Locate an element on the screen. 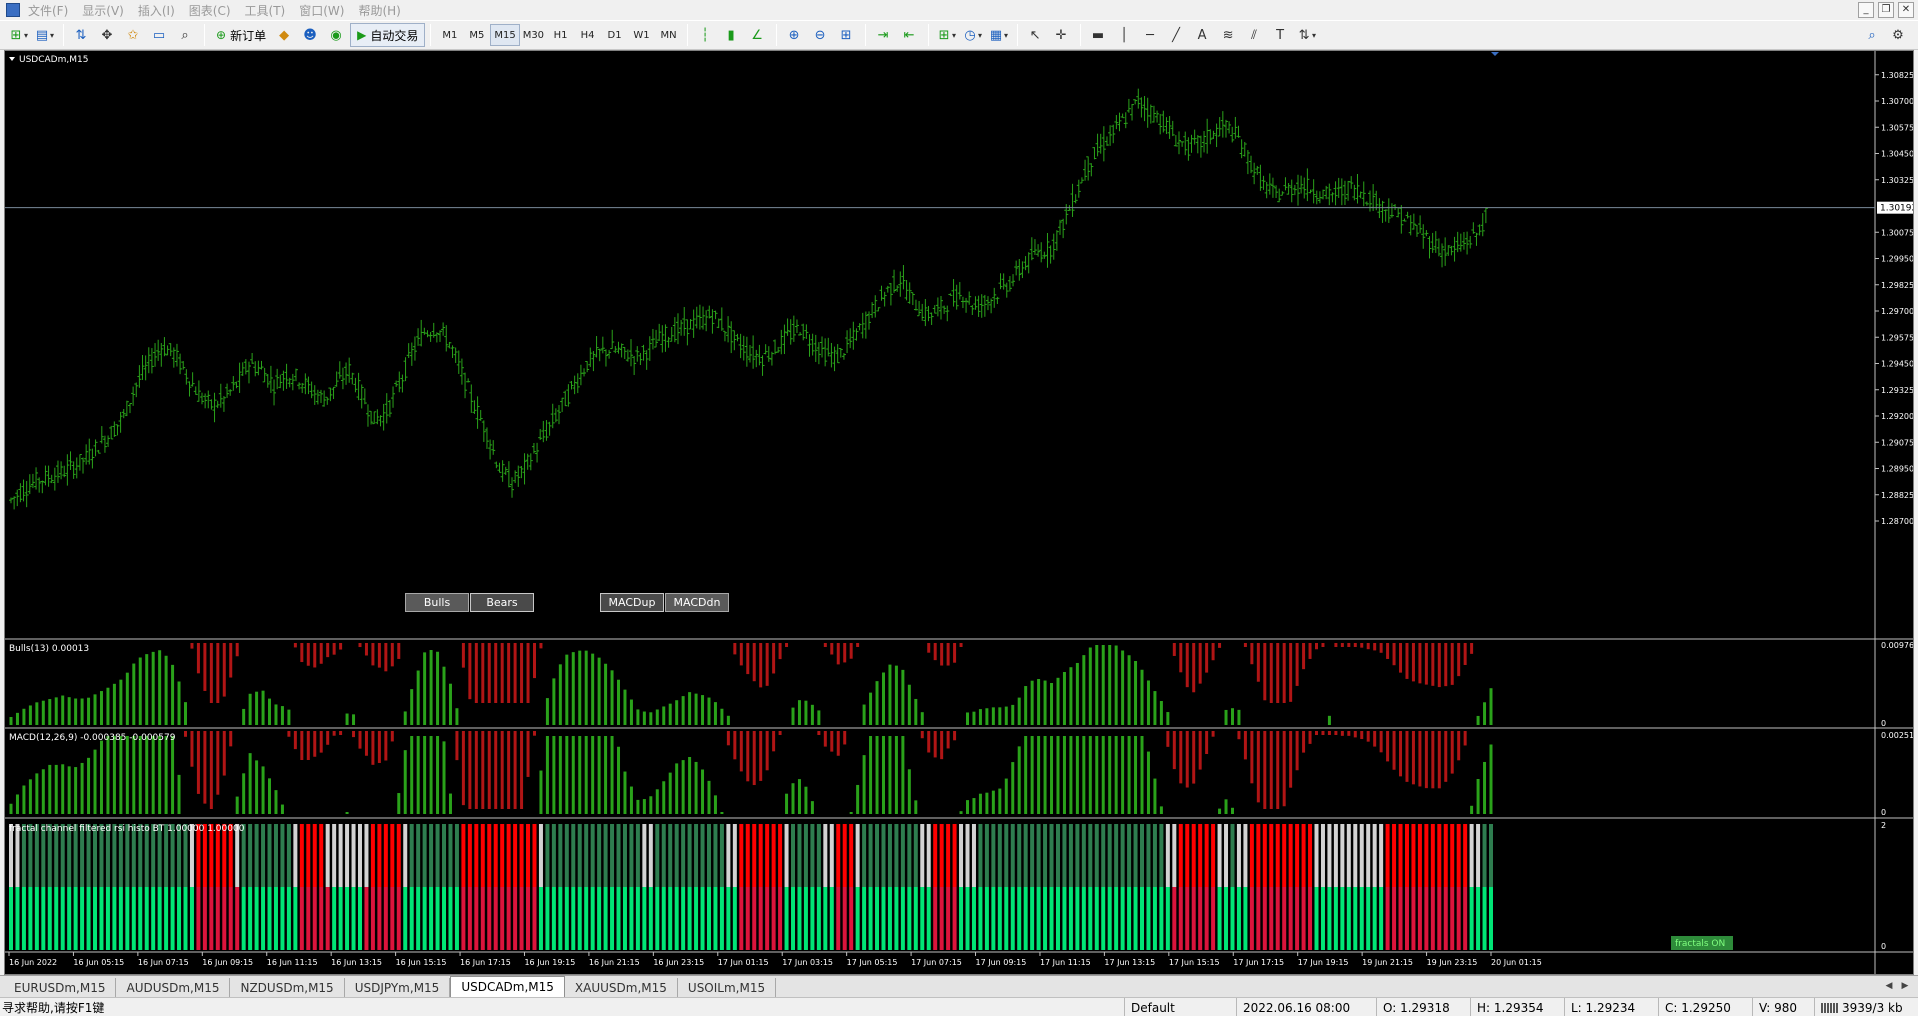 Image resolution: width=1918 pixels, height=1016 pixels. vertical-line-button: │ is located at coordinates (1124, 35).